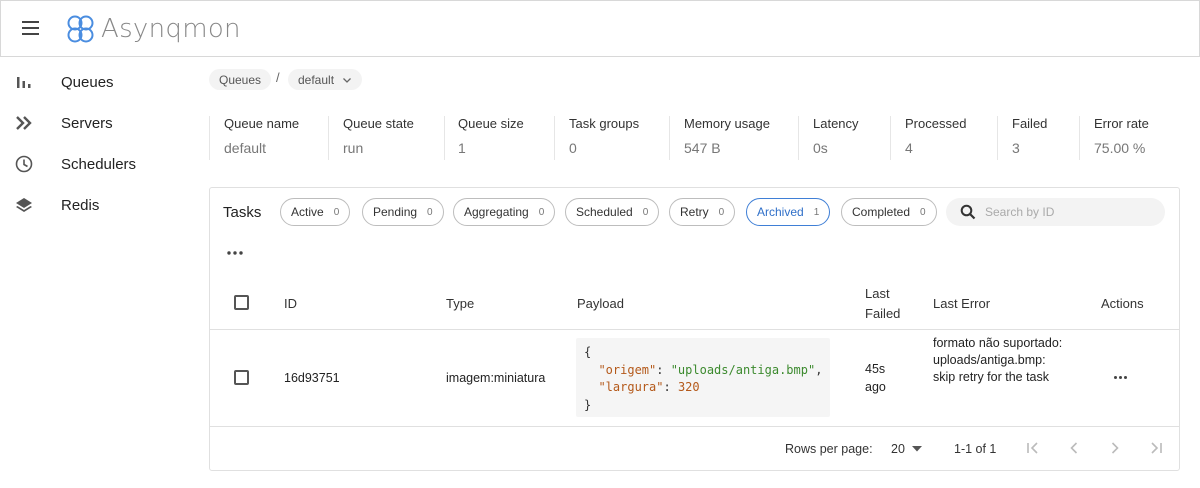  I want to click on rows-per-page-select: 20, so click(907, 449).